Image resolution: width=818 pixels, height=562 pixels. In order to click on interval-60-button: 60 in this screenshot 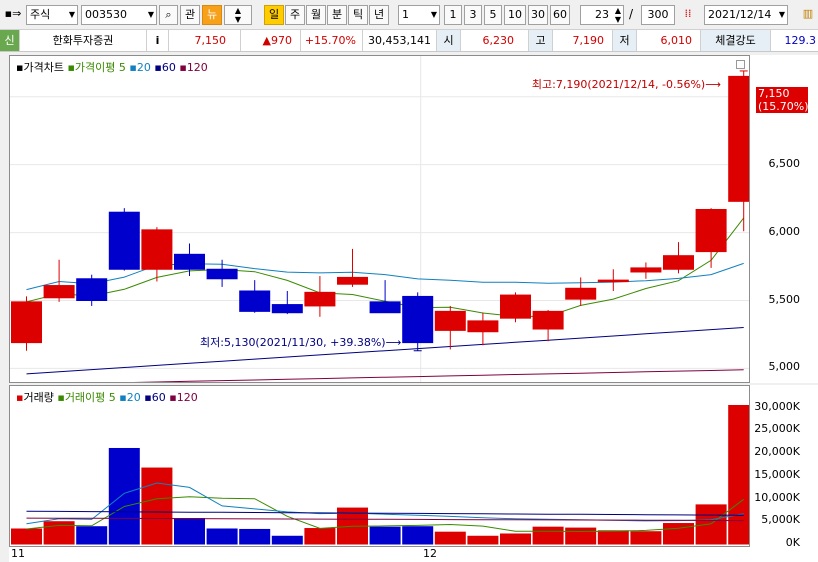, I will do `click(560, 15)`.